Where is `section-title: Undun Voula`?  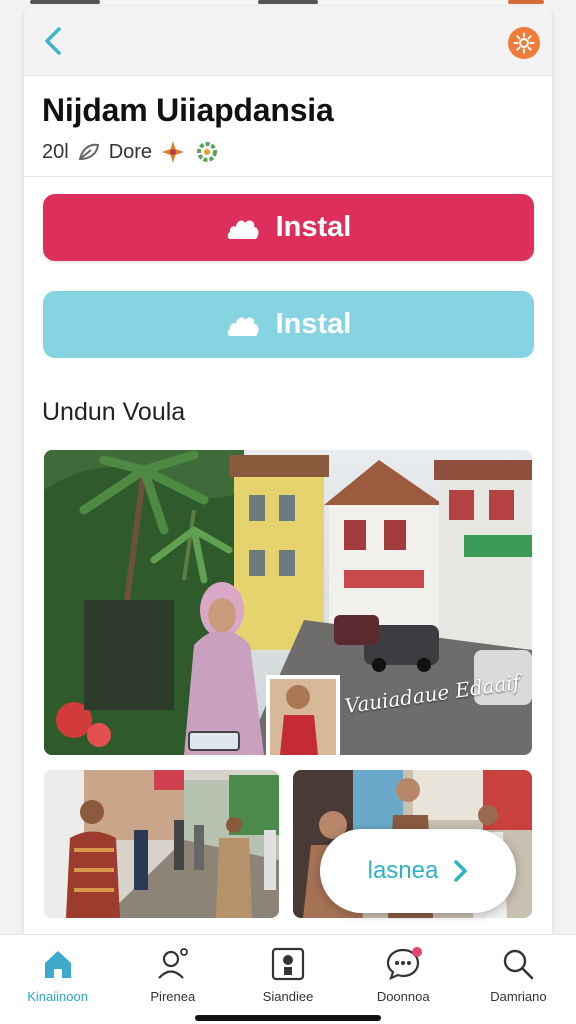 section-title: Undun Voula is located at coordinates (114, 412).